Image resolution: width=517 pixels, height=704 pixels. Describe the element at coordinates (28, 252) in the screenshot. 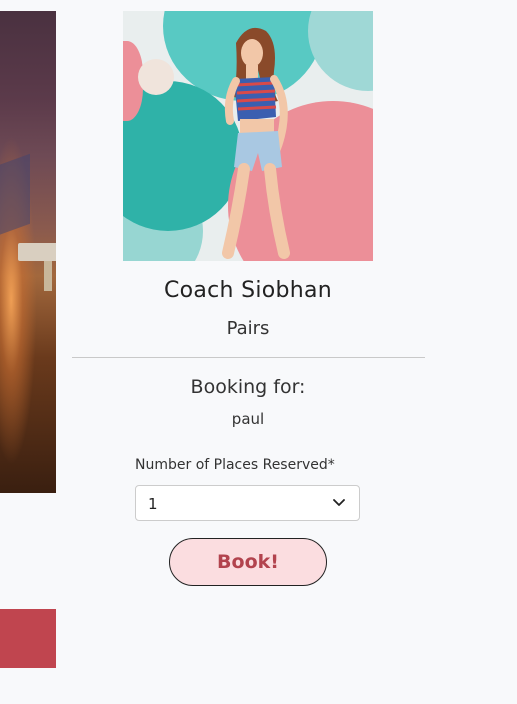

I see `adjacent-coach-photo` at that location.